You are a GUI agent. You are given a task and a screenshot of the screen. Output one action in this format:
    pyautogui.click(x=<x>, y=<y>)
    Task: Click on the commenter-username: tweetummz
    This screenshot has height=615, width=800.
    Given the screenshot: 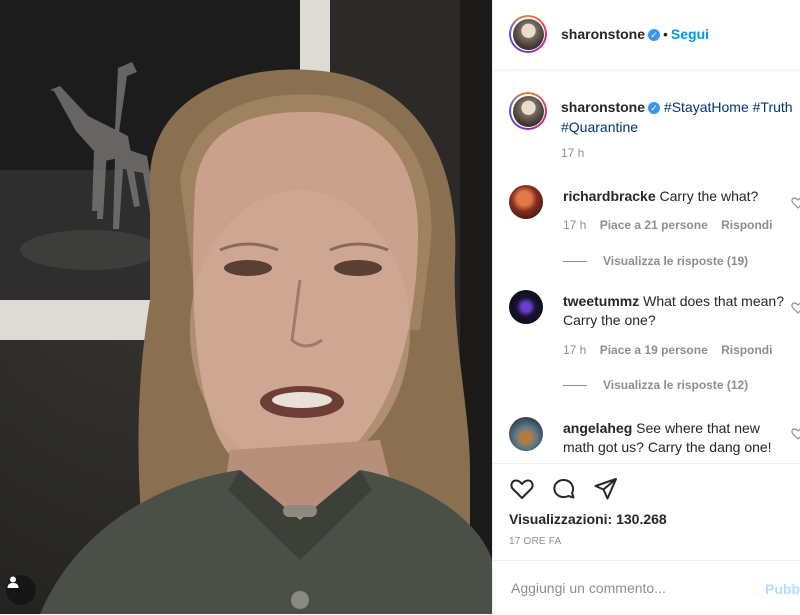 What is the action you would take?
    pyautogui.click(x=601, y=301)
    